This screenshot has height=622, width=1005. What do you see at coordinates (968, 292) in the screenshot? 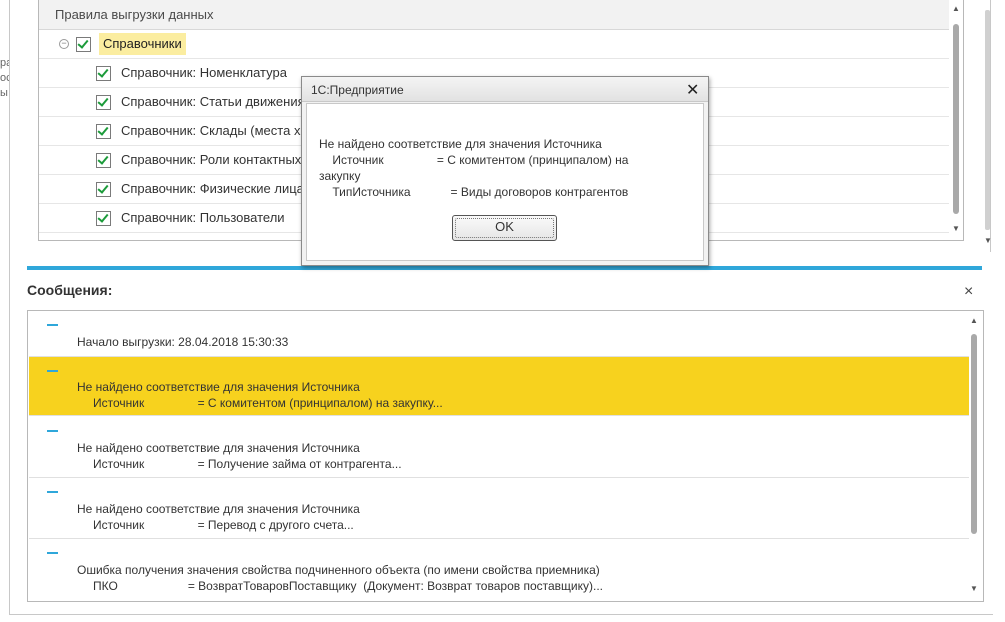
I see `messages-close-icon: ×` at bounding box center [968, 292].